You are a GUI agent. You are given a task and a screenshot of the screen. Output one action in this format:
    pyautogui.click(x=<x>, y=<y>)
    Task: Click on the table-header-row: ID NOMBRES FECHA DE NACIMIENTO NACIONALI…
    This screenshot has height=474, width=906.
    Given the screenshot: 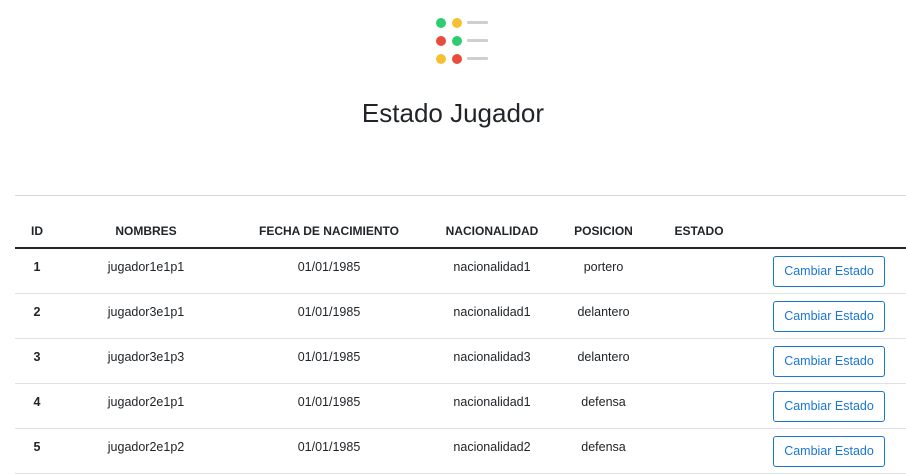 What is the action you would take?
    pyautogui.click(x=460, y=231)
    